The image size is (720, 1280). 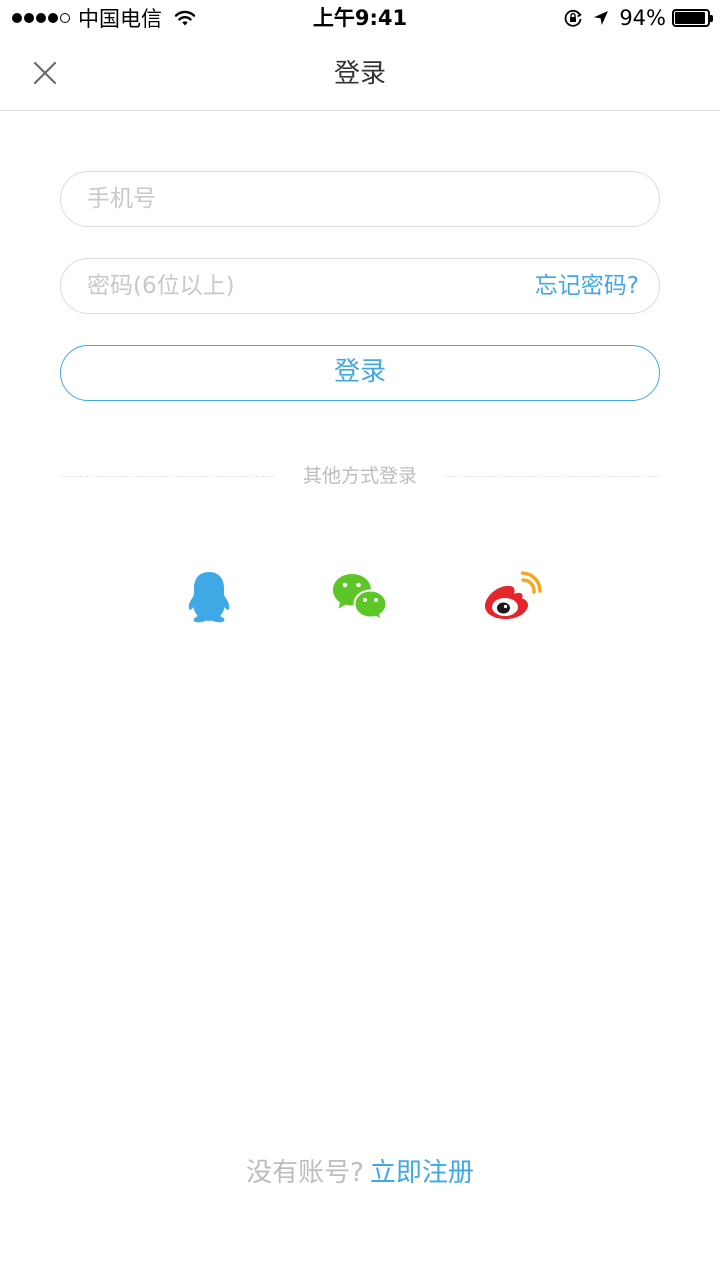 I want to click on no-account-text: 没有账号?, so click(x=305, y=1173).